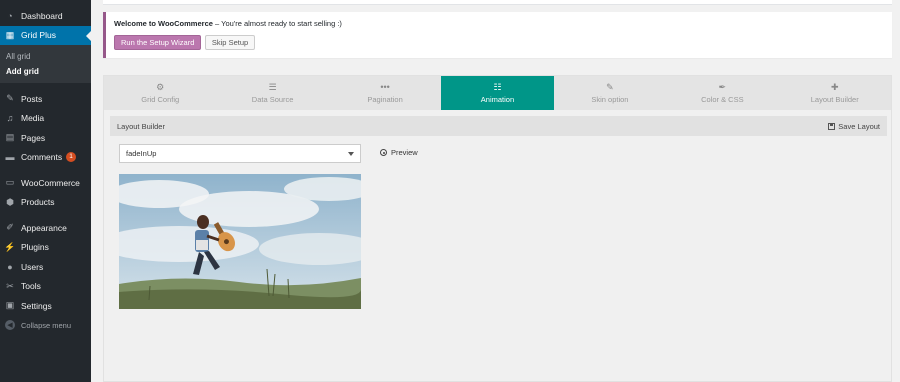 The height and width of the screenshot is (382, 900). Describe the element at coordinates (45, 71) in the screenshot. I see `submenu-add-grid: Add grid` at that location.